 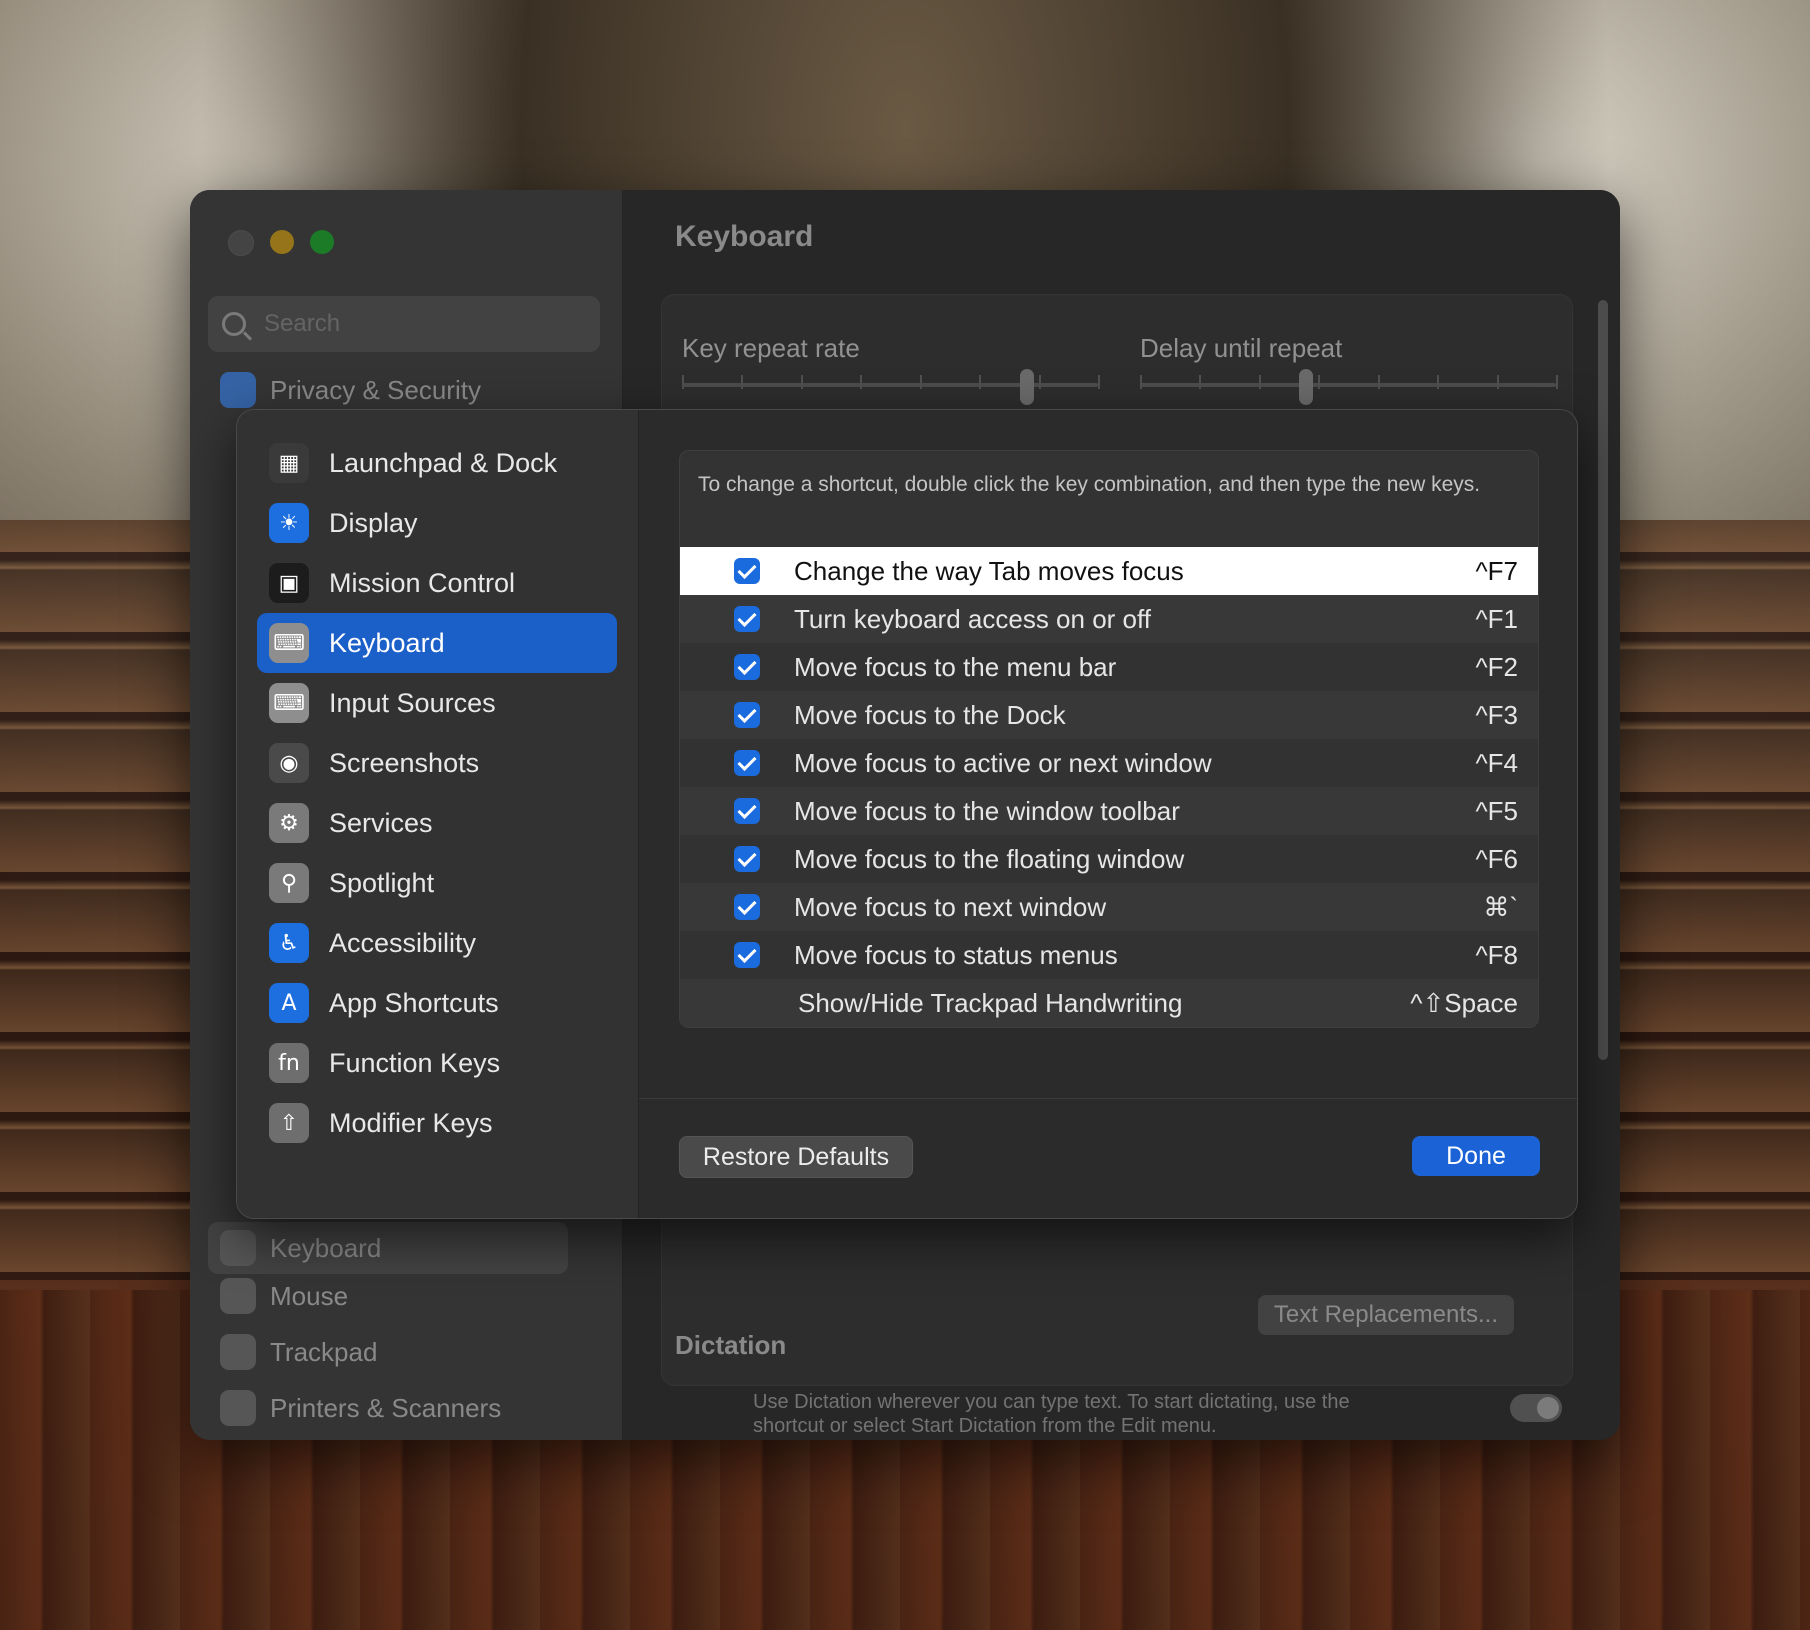 I want to click on sidebar-item-screenshots: ◉ Screenshots, so click(x=437, y=763).